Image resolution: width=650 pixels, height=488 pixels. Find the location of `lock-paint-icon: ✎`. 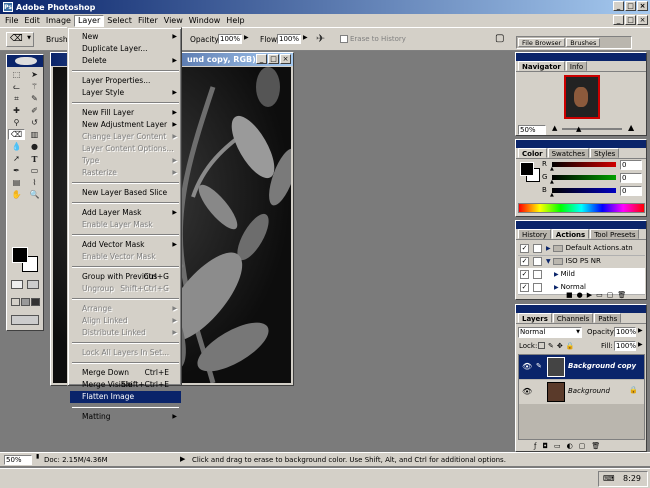

lock-paint-icon: ✎ is located at coordinates (551, 346).